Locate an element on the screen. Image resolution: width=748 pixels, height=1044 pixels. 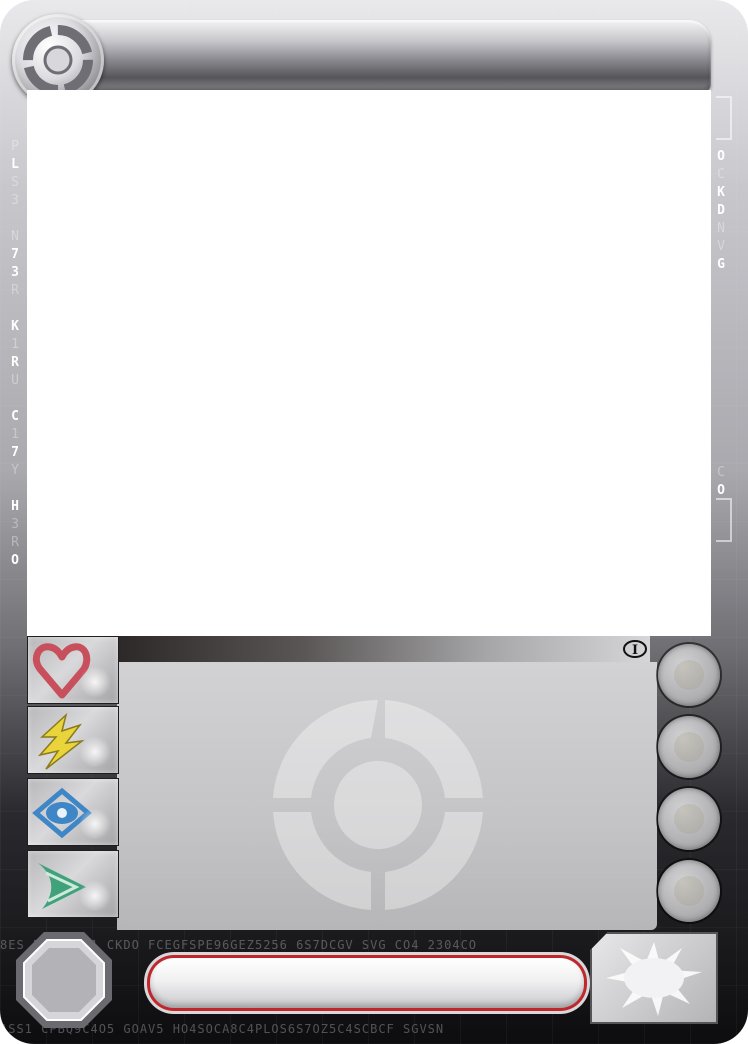
leaf-icon is located at coordinates (689, 819).